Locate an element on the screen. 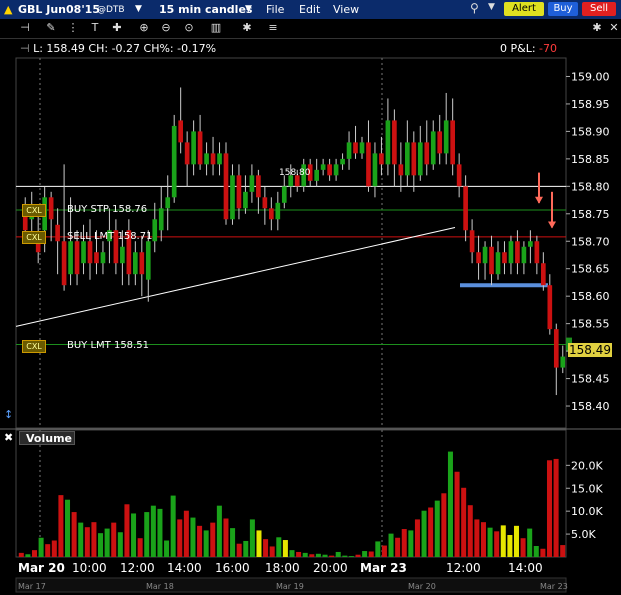  expand-icon: ↕ is located at coordinates (8, 414).